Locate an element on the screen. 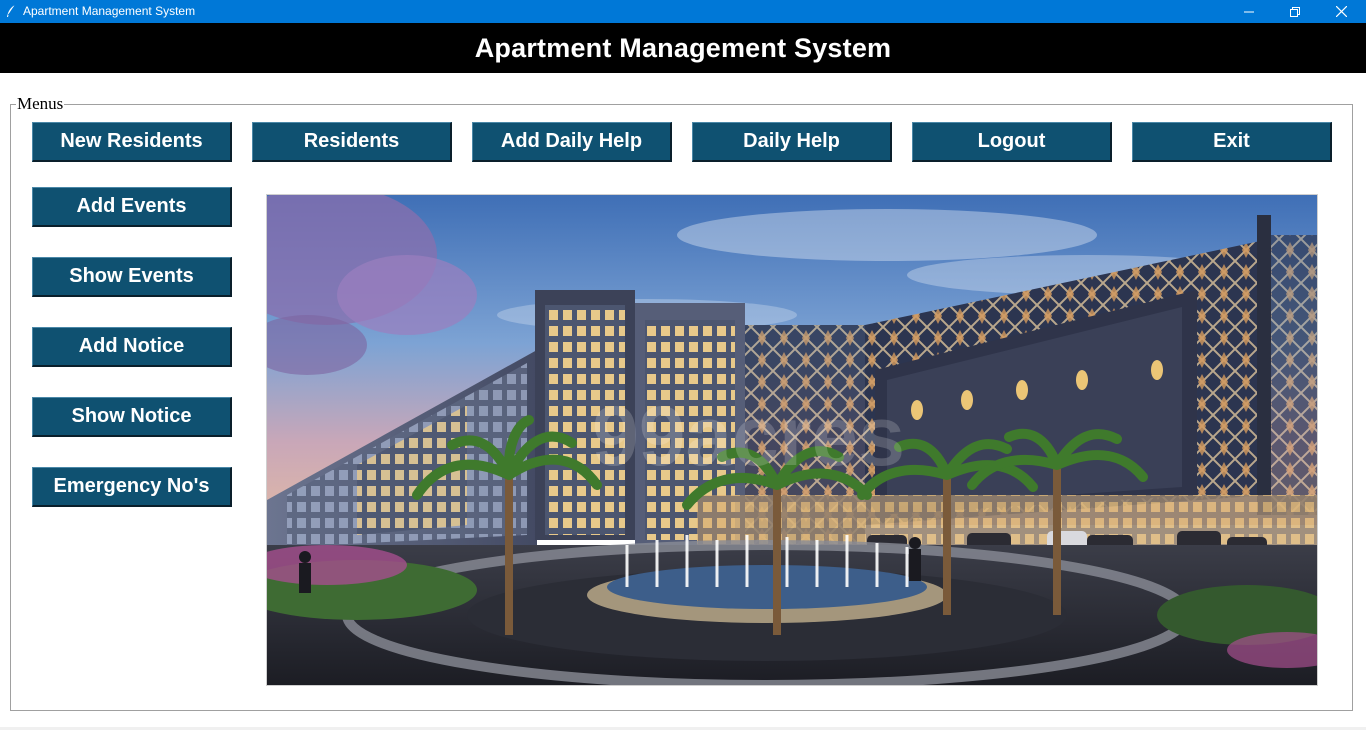  window-title: Apartment Management System is located at coordinates (109, 11).